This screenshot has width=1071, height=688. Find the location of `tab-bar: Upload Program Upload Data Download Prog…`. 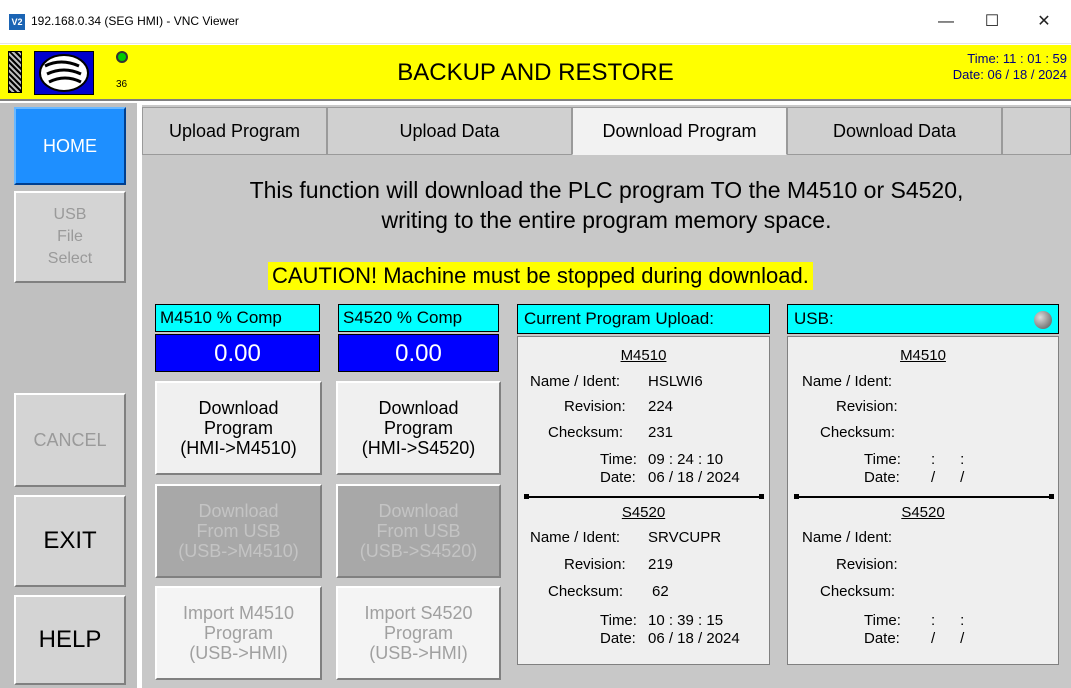

tab-bar: Upload Program Upload Data Download Prog… is located at coordinates (606, 131).